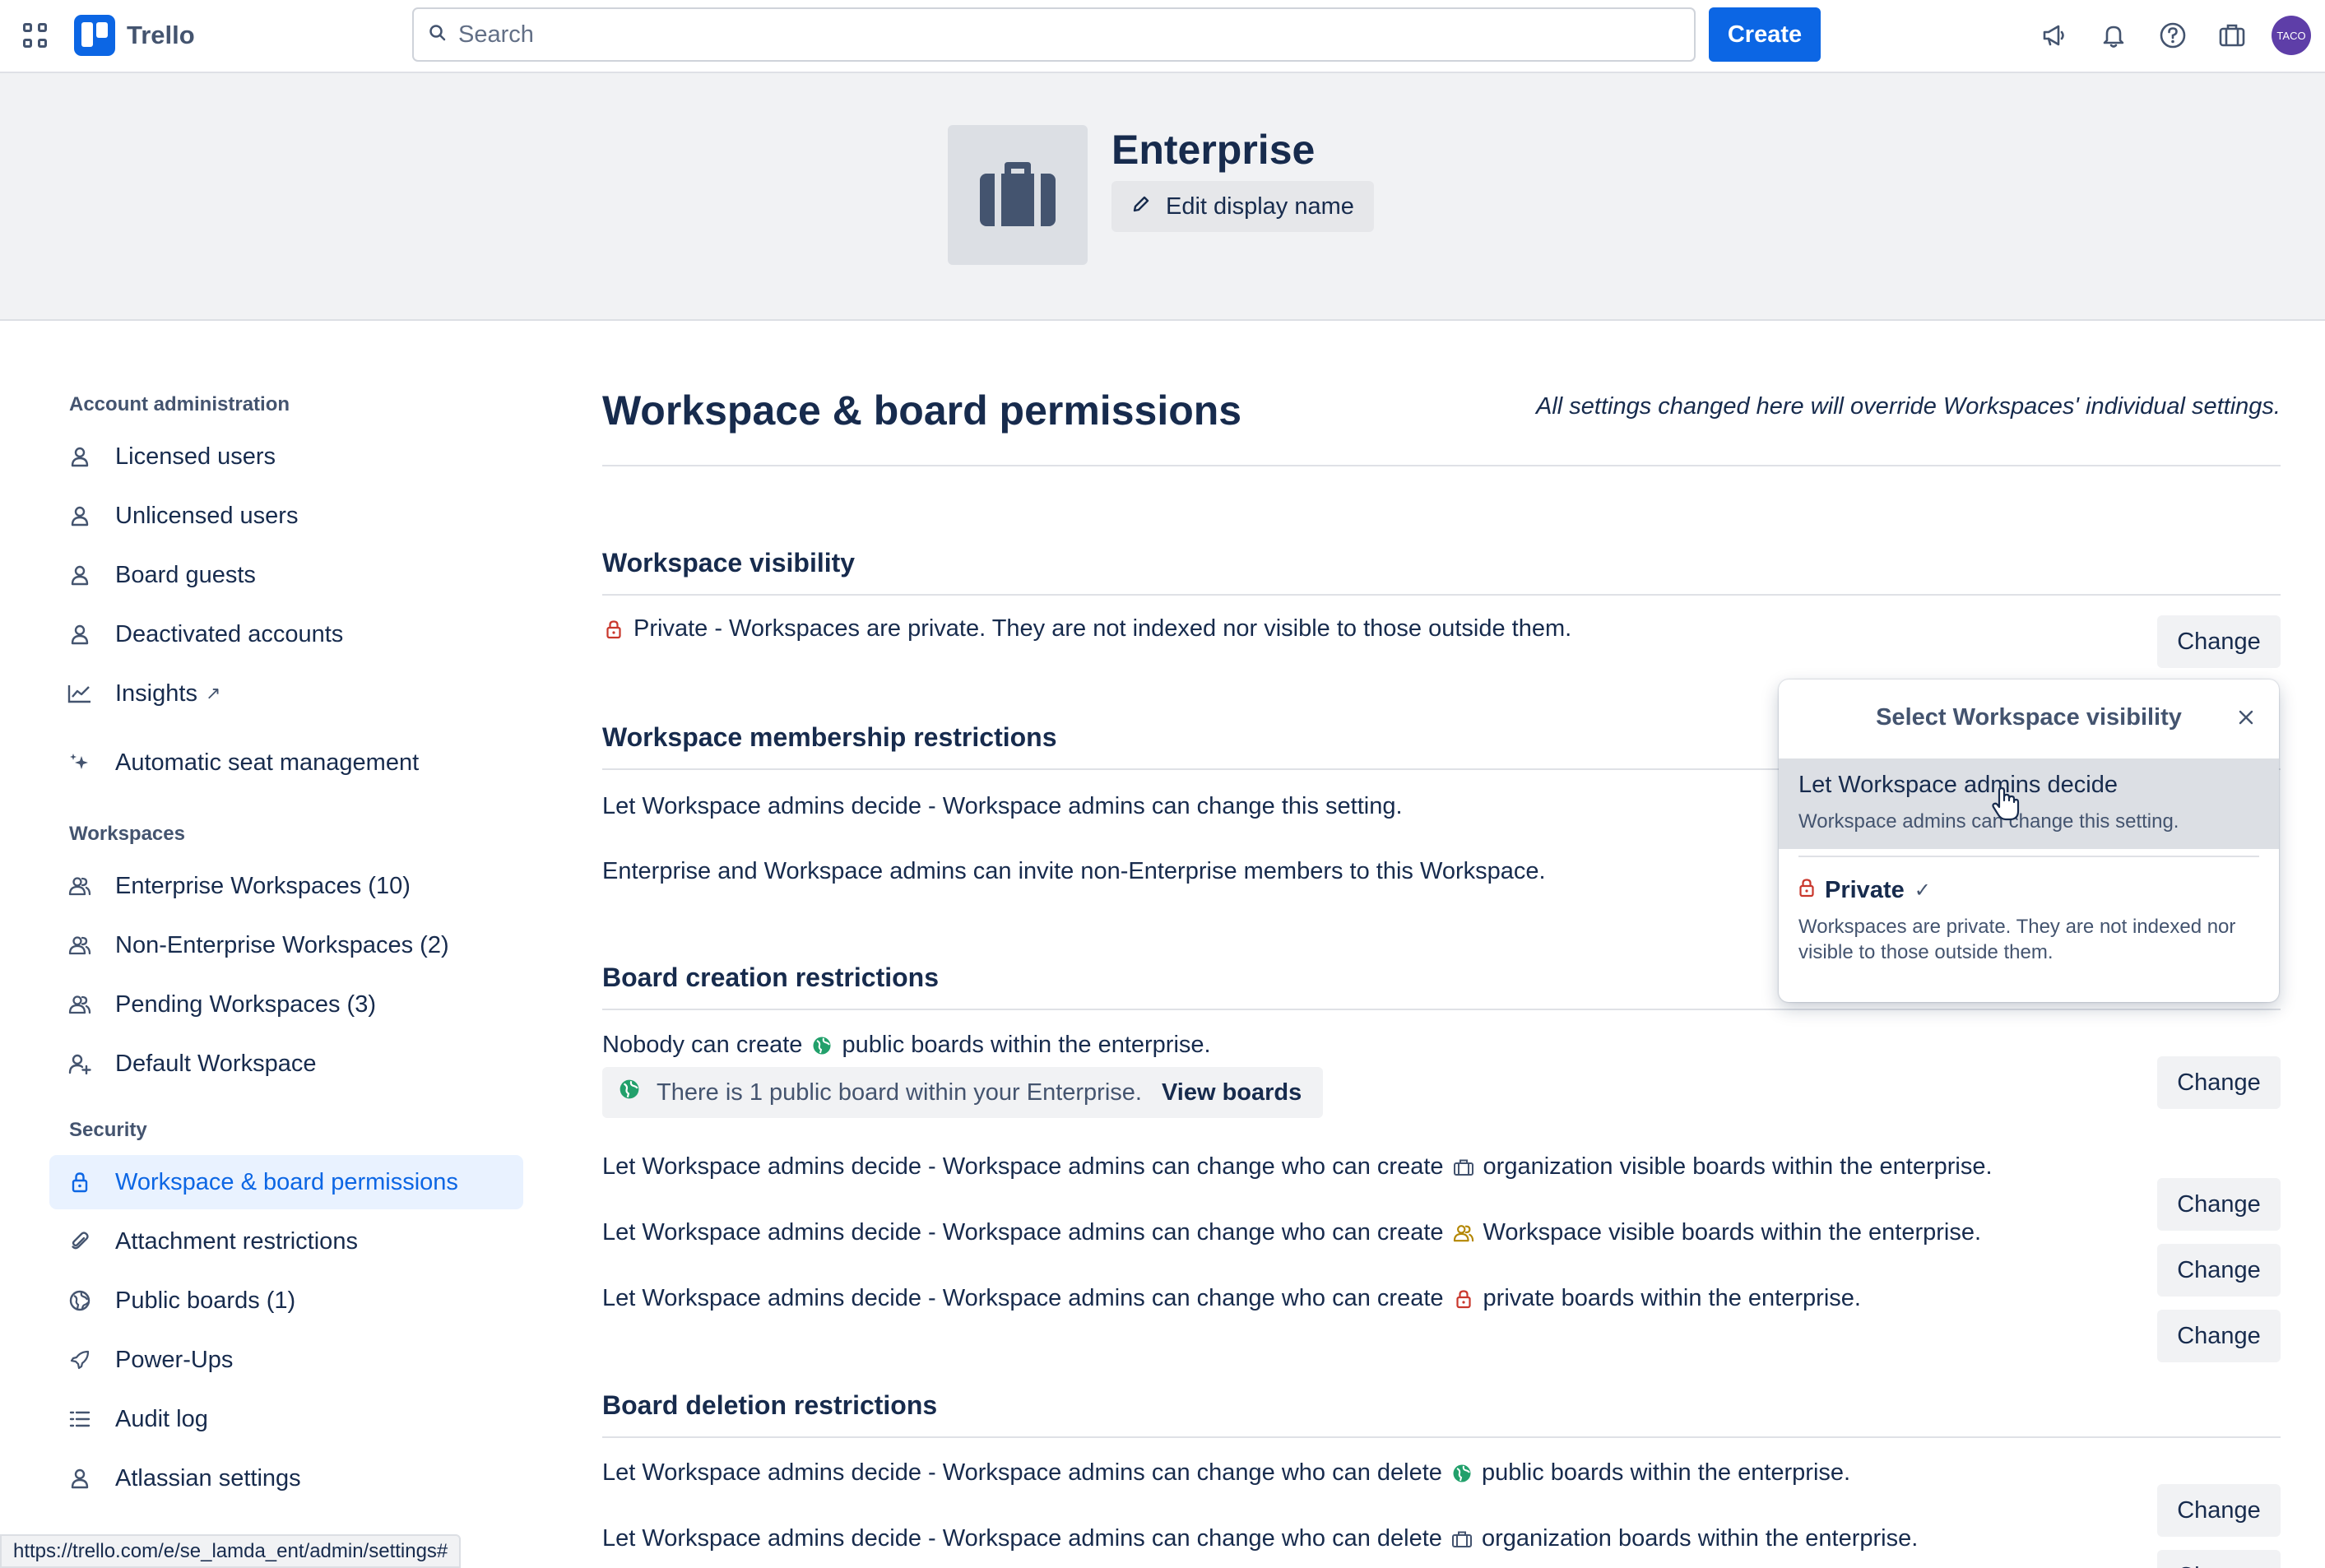 This screenshot has width=2325, height=1568. What do you see at coordinates (286, 1419) in the screenshot?
I see `sidebar-item-audit-log: Audit log` at bounding box center [286, 1419].